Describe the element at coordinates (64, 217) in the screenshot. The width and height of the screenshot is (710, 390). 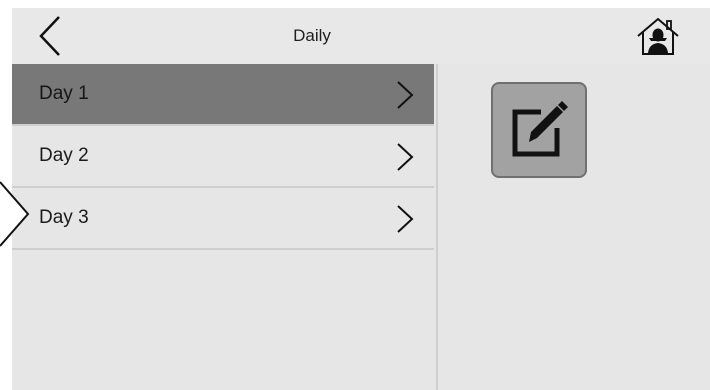
I see `list-item-label: Day 3` at that location.